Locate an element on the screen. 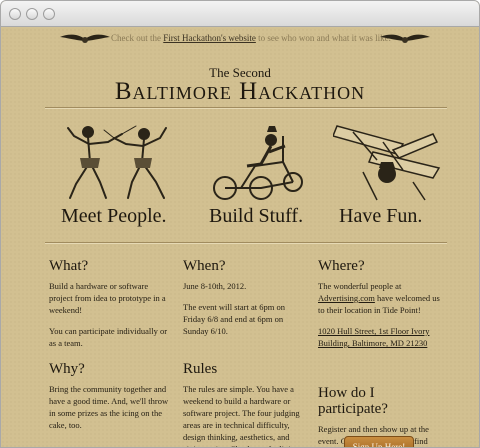  winged-emblem-left-icon is located at coordinates (85, 38).